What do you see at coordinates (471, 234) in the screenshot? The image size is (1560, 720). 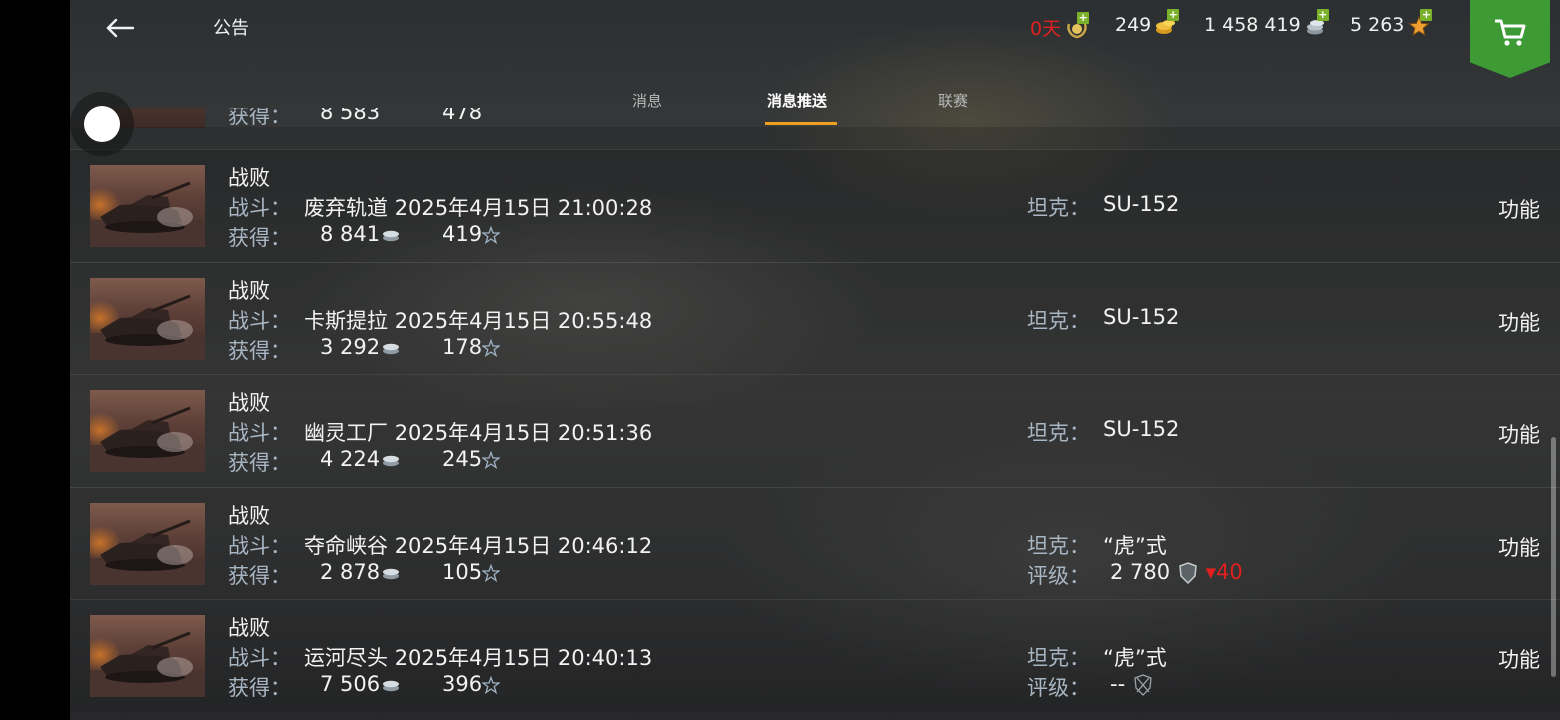 I see `earned-xp: 419` at bounding box center [471, 234].